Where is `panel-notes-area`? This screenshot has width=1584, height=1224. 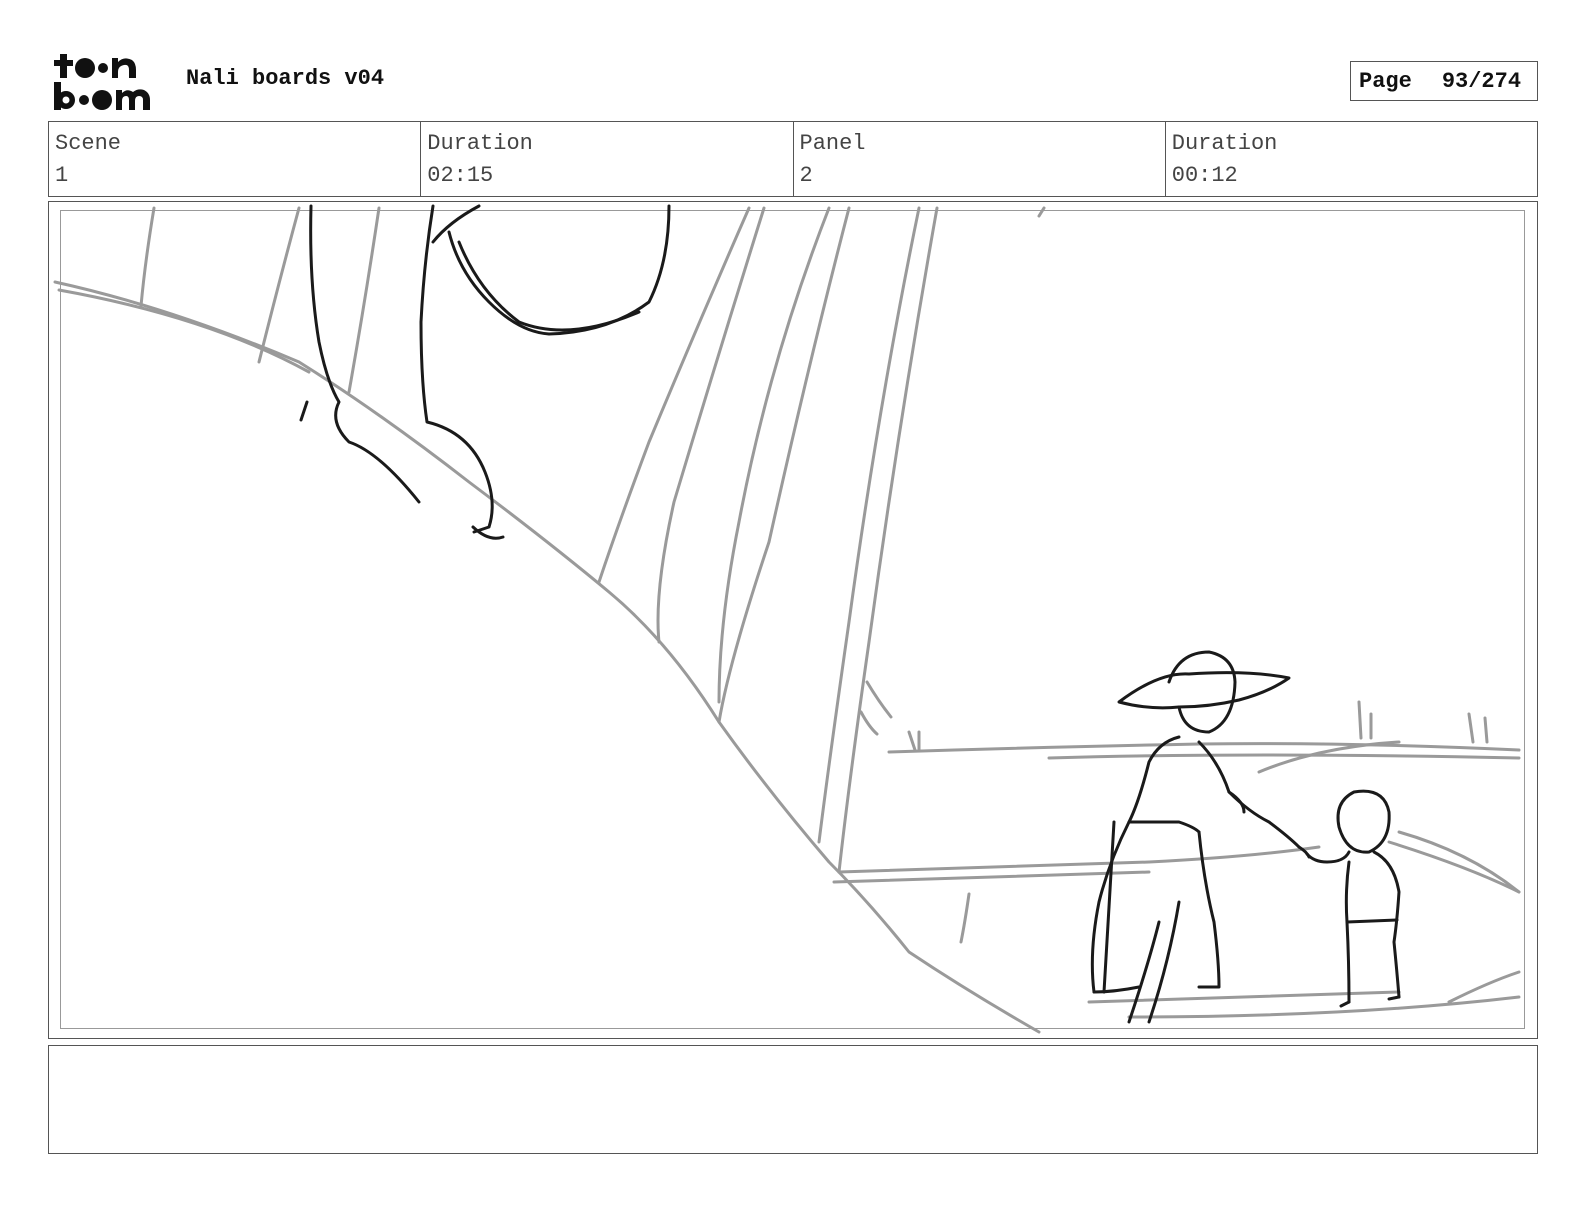 panel-notes-area is located at coordinates (793, 1099).